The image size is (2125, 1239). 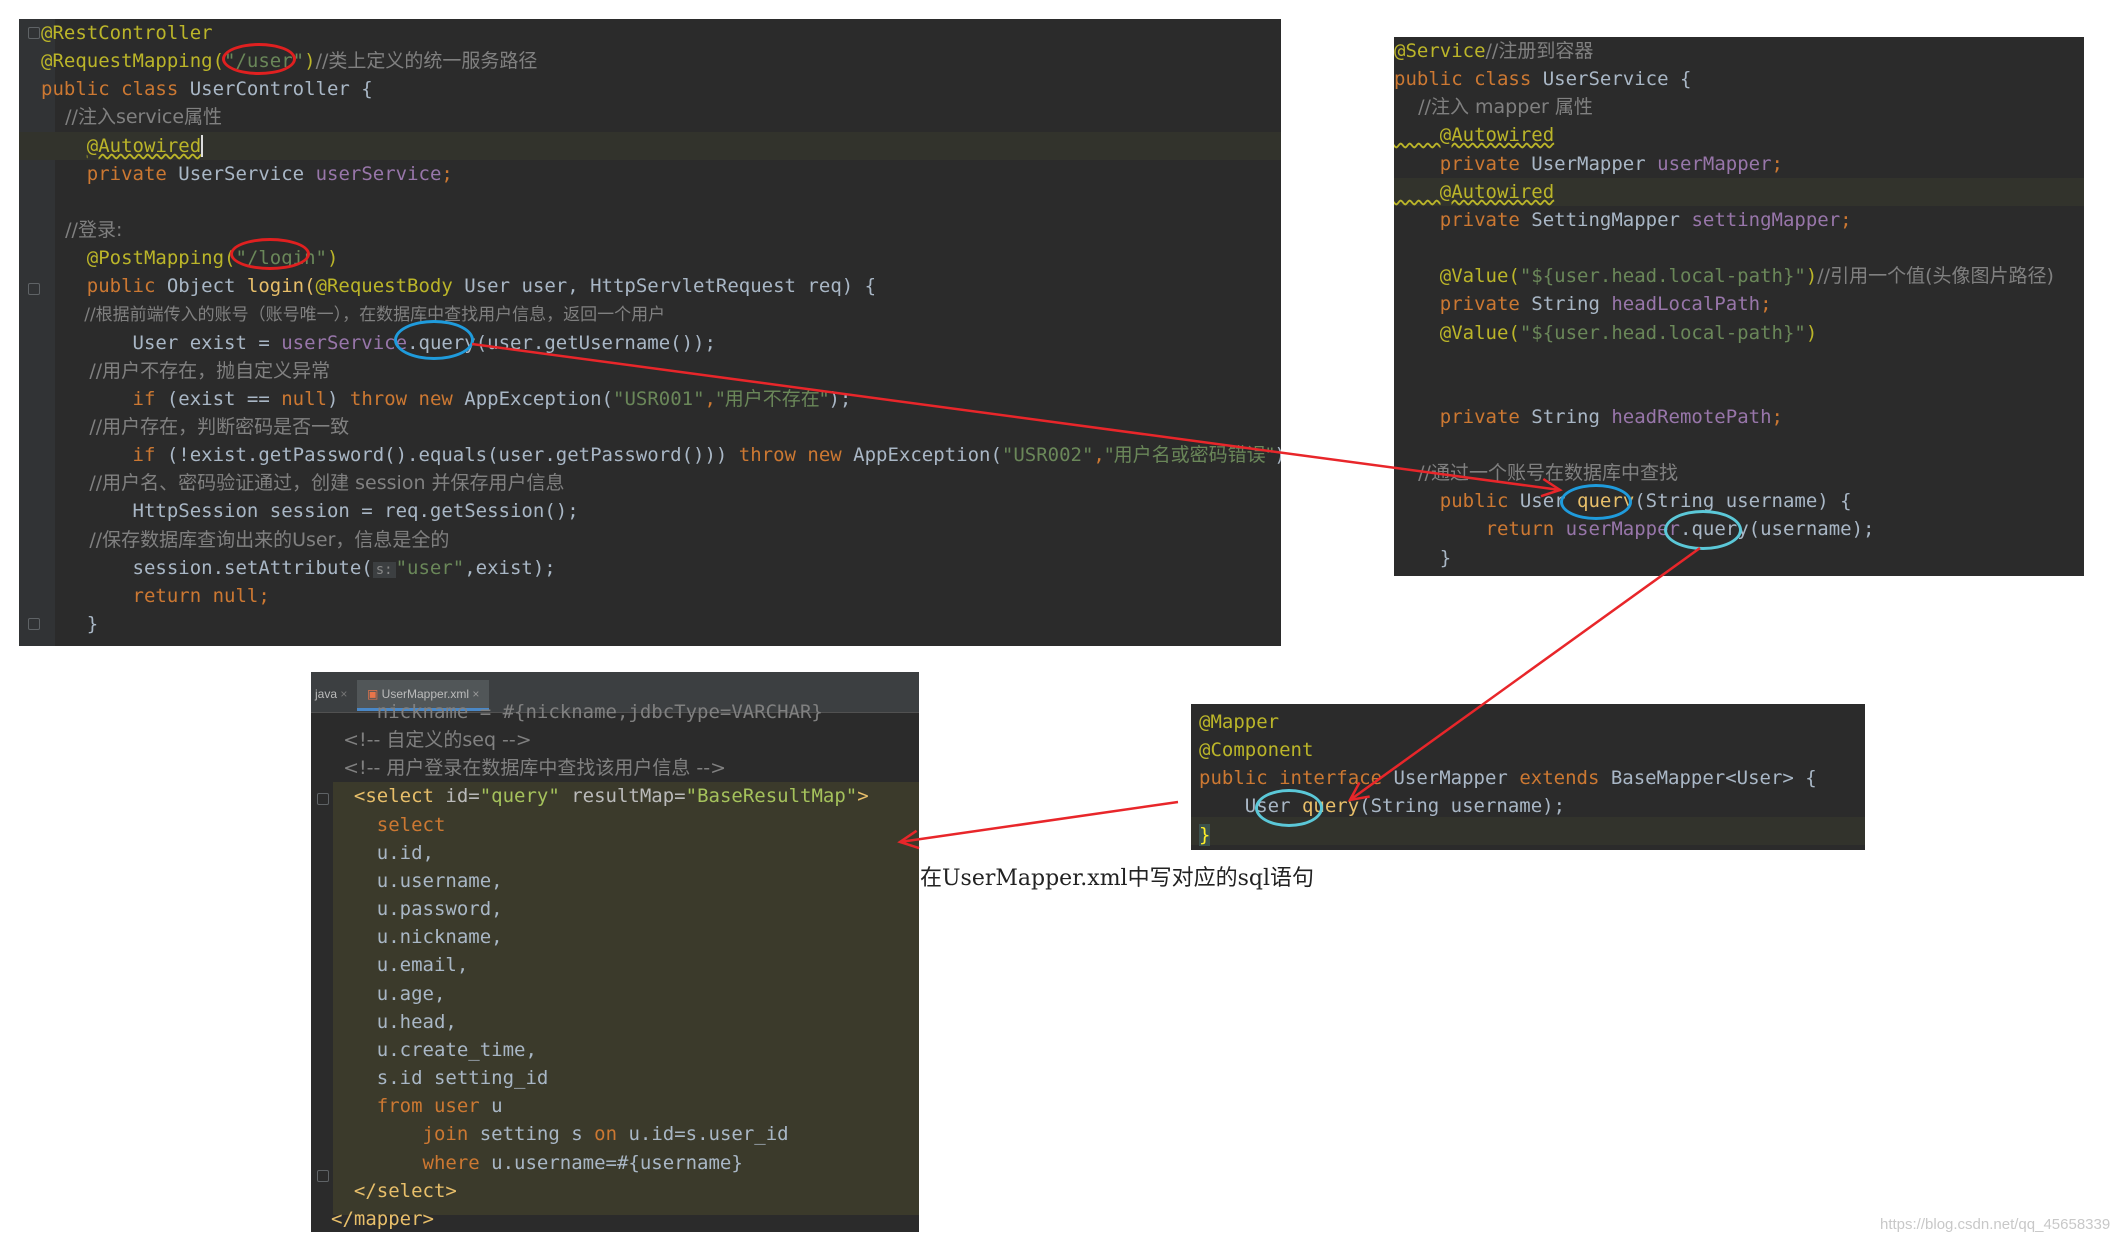 I want to click on caption-text: 在UserMapper.xml中写对应的sql语句, so click(x=1117, y=878).